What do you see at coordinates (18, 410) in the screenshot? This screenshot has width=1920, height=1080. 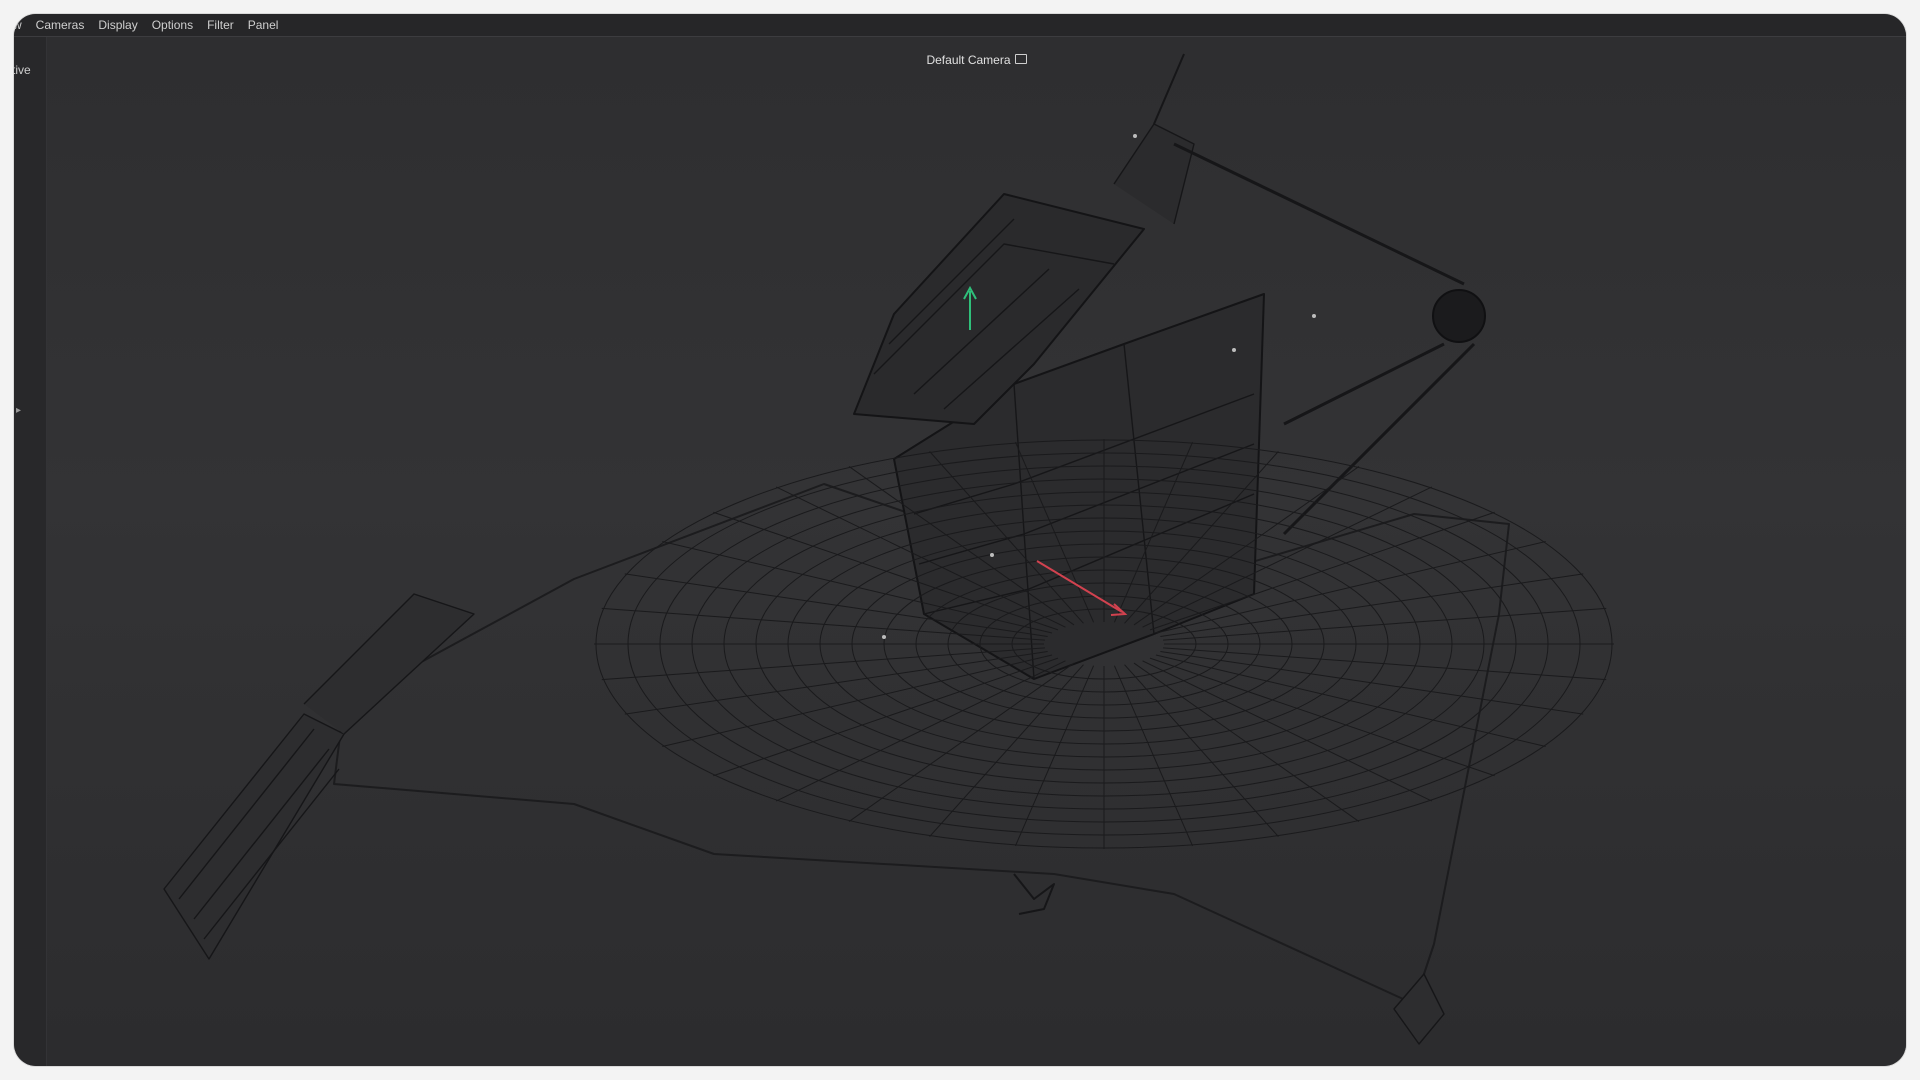 I see `collapse-arrow-icon: ▸` at bounding box center [18, 410].